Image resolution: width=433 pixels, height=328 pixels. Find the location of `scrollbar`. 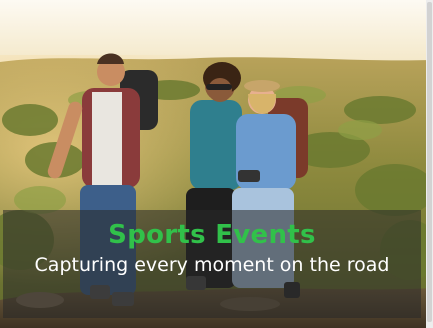

scrollbar is located at coordinates (429, 164).